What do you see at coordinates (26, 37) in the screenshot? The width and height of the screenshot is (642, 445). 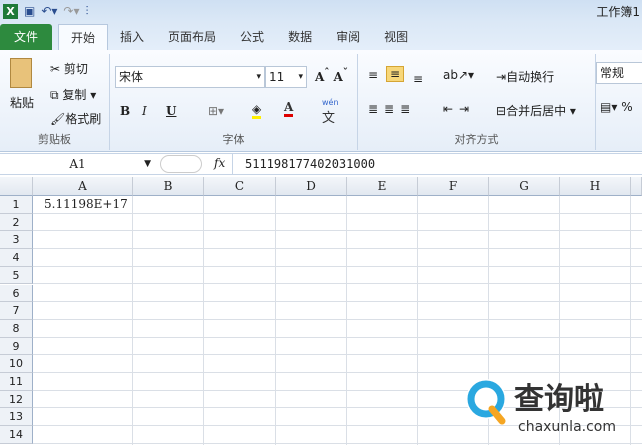 I see `tab-file: 文件` at bounding box center [26, 37].